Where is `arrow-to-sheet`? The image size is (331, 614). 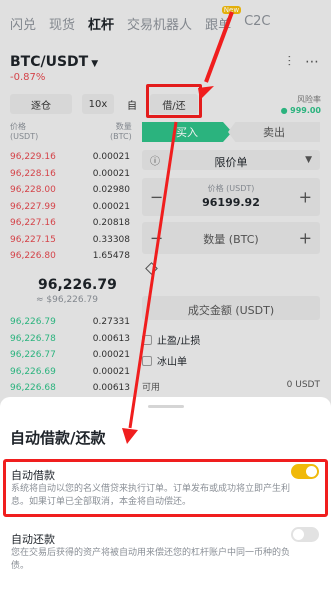 arrow-to-sheet is located at coordinates (153, 275).